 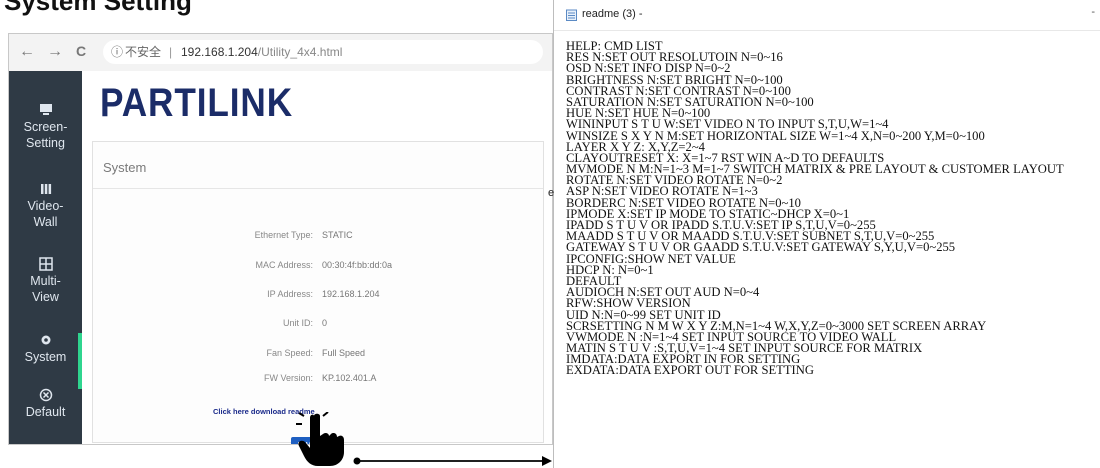 I want to click on field-value: 00:30:4f:bb:dd:0a, so click(x=357, y=265).